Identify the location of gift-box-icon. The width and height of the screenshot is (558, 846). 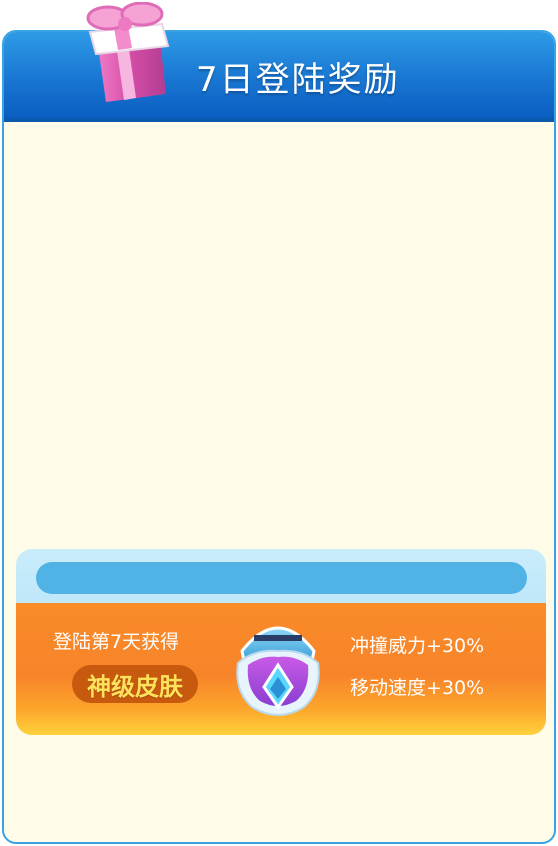
(128, 52).